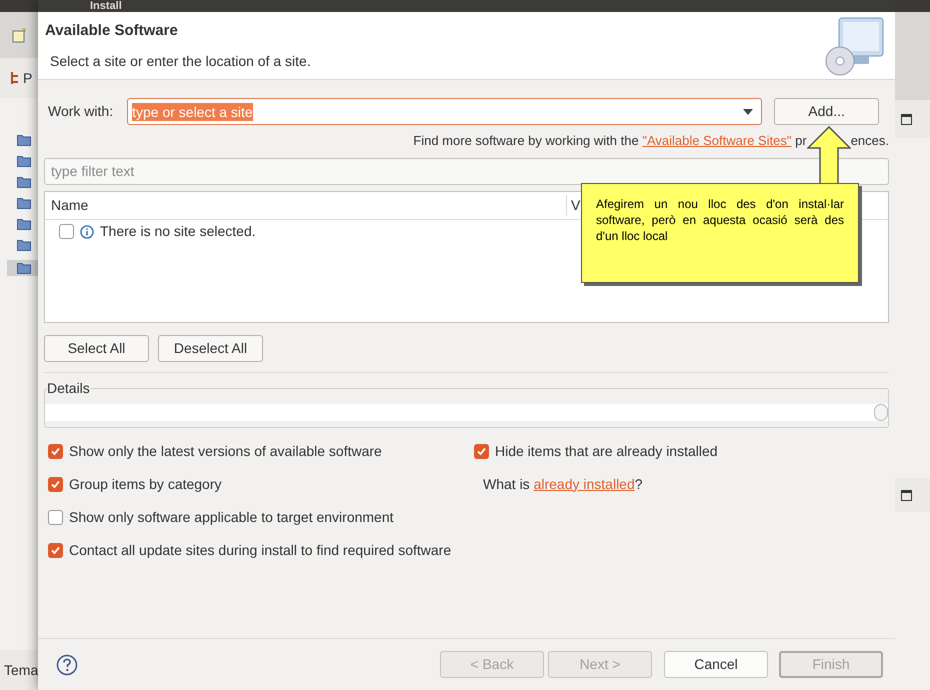  What do you see at coordinates (96, 348) in the screenshot?
I see `selection-button: Select All` at bounding box center [96, 348].